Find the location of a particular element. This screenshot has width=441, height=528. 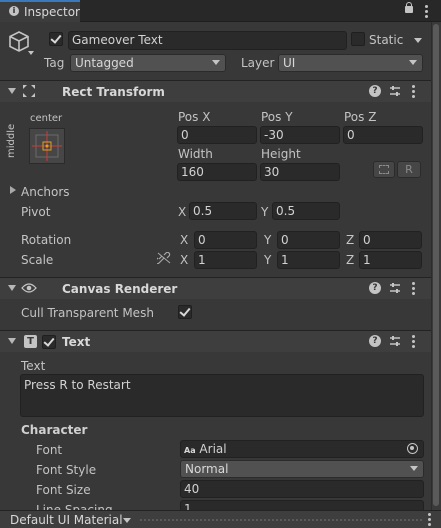

pivot-y-input: 0.5 is located at coordinates (306, 211).